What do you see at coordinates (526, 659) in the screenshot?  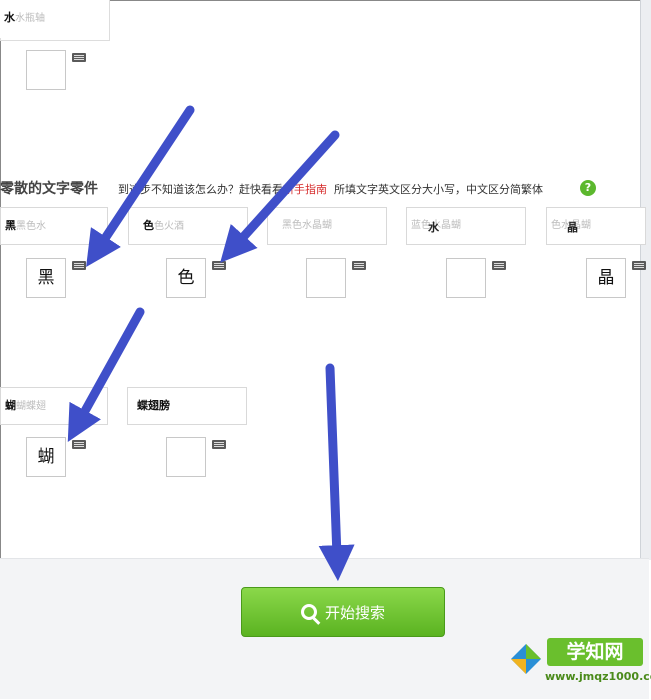 I see `watermark-logo-icon` at bounding box center [526, 659].